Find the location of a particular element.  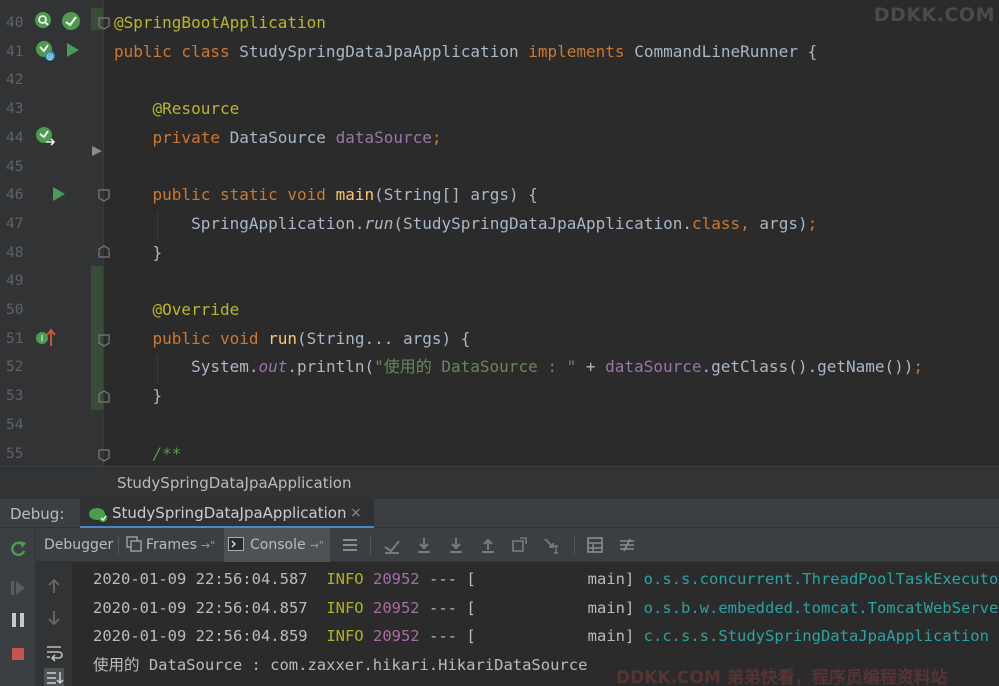

breadcrumb-class: StudySpringDataJpaApplication is located at coordinates (234, 483).